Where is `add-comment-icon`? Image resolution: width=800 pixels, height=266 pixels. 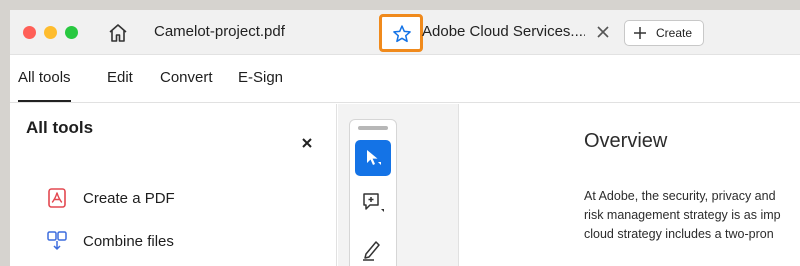 add-comment-icon is located at coordinates (373, 203).